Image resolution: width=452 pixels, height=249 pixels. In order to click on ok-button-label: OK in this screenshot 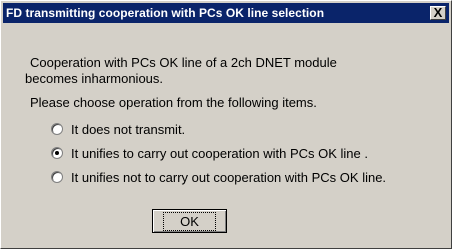, I will do `click(189, 221)`.